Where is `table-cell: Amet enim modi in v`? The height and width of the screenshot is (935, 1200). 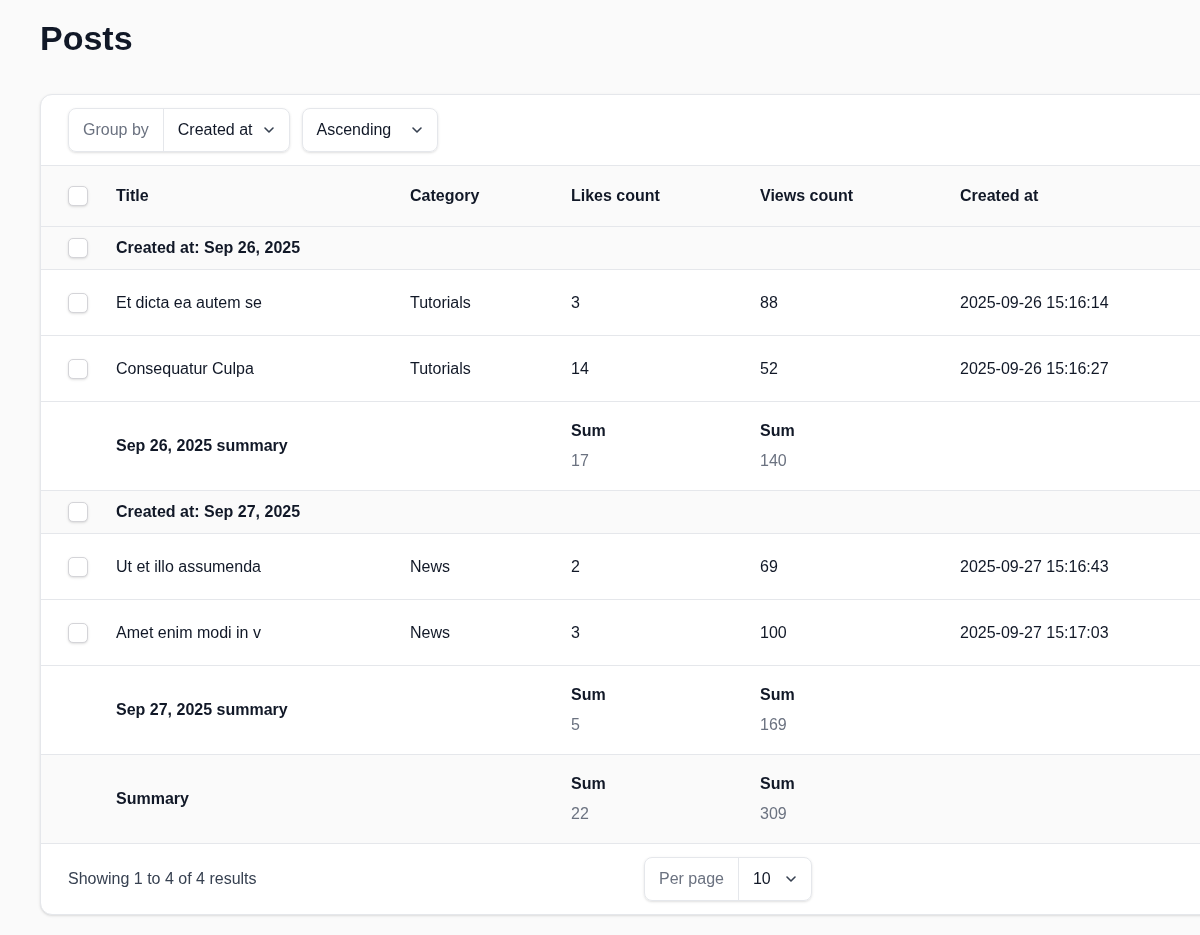 table-cell: Amet enim modi in v is located at coordinates (188, 632).